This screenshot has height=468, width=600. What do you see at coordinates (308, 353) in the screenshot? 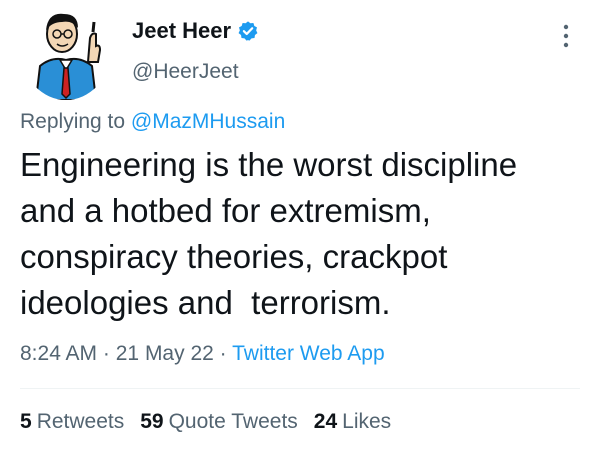
I see `tweet-source-link: Twitter Web App` at bounding box center [308, 353].